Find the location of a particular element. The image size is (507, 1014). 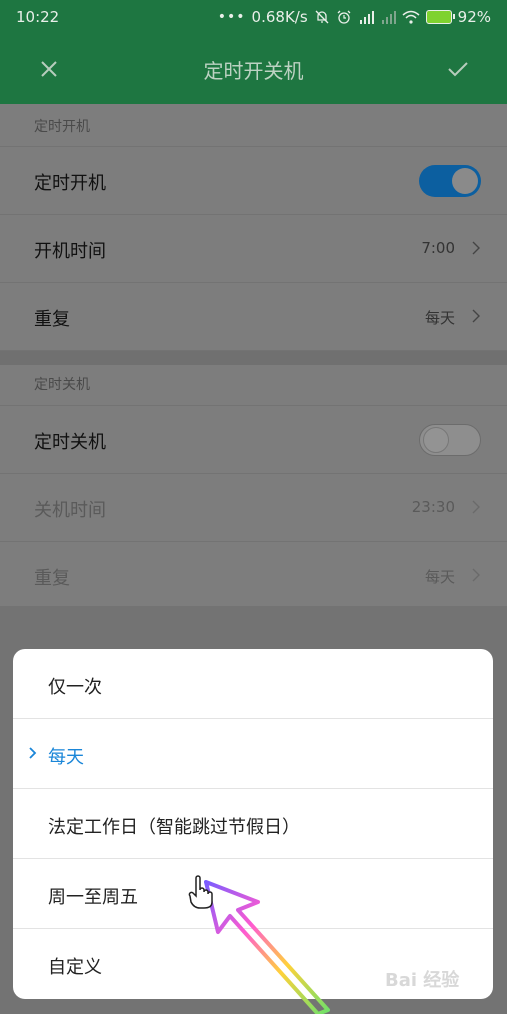

power-off-repeat-label: 重复 is located at coordinates (52, 578).